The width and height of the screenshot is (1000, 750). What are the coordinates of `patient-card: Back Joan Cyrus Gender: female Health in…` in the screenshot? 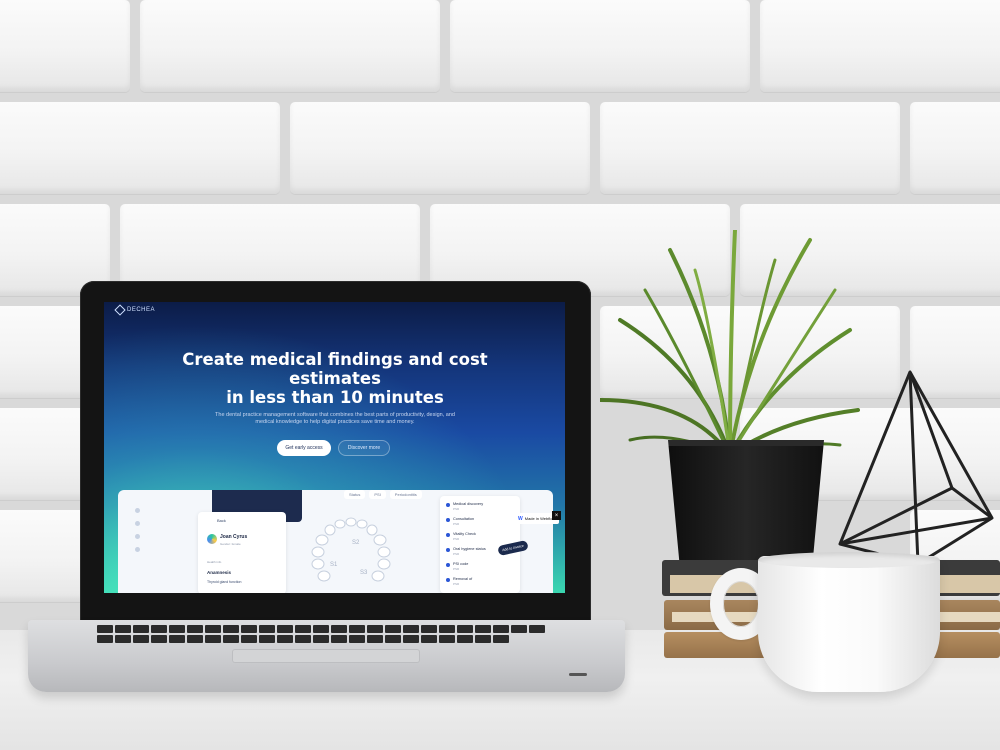 It's located at (242, 552).